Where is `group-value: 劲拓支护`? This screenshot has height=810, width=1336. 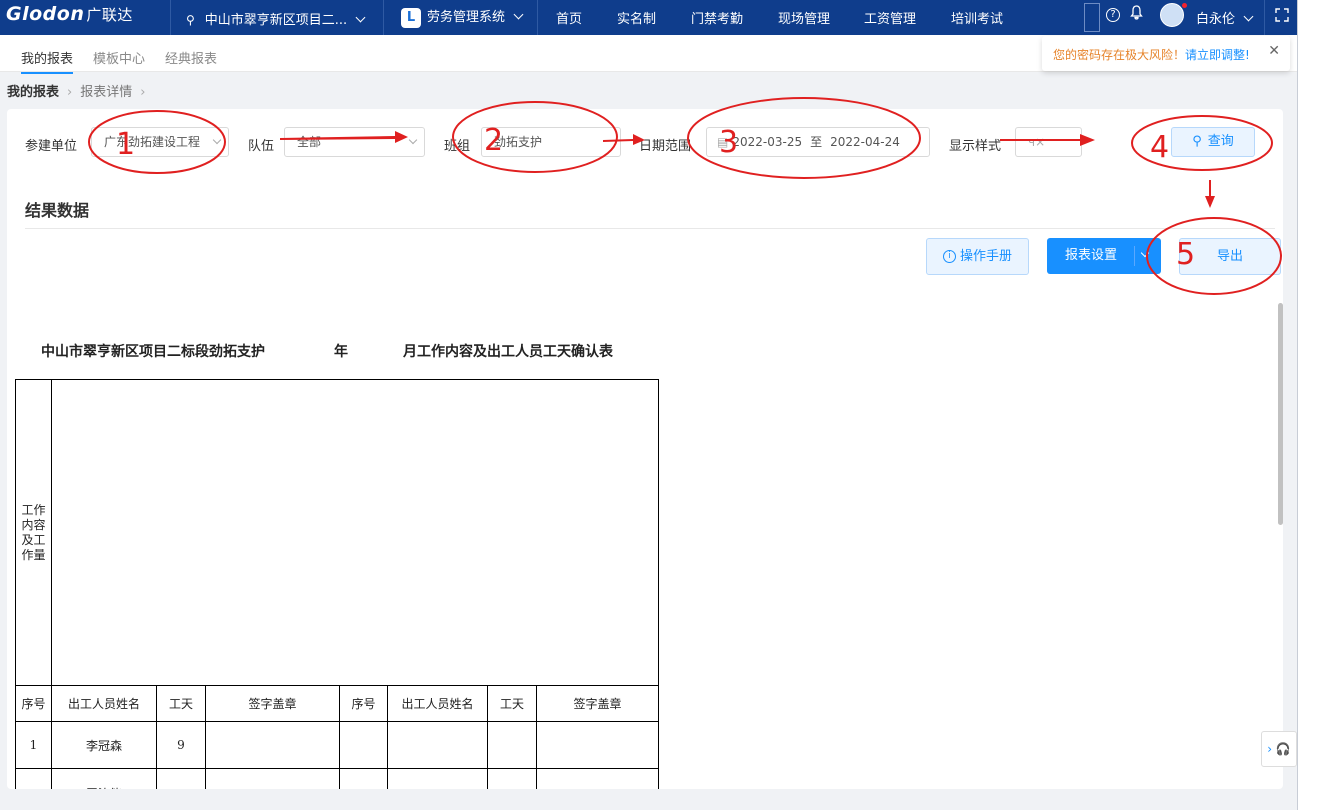 group-value: 劲拓支护 is located at coordinates (518, 142).